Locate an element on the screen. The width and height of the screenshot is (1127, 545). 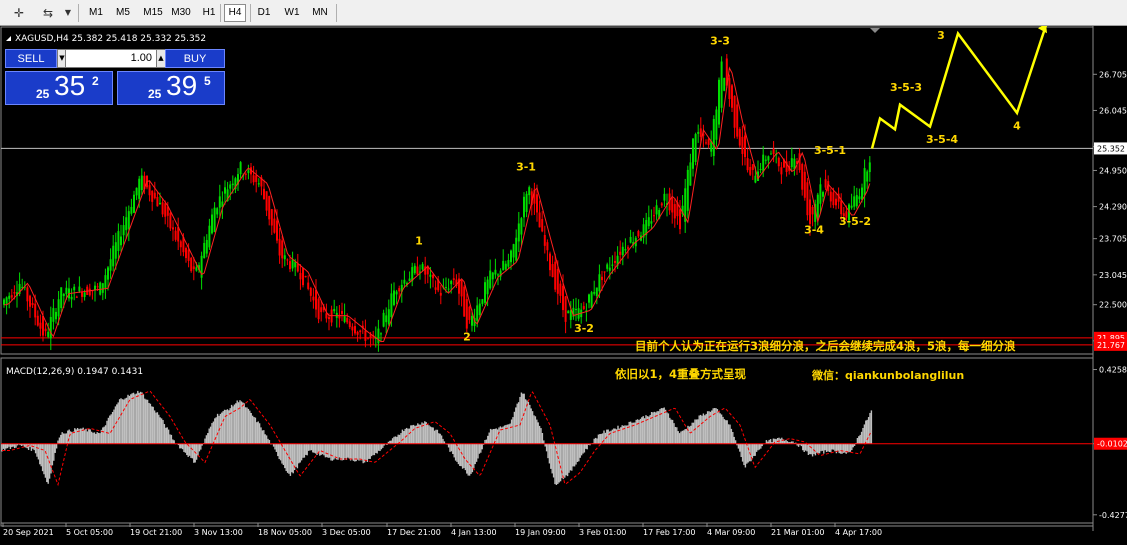
x-tick-label: 3 Dec 05:00 is located at coordinates (346, 532).